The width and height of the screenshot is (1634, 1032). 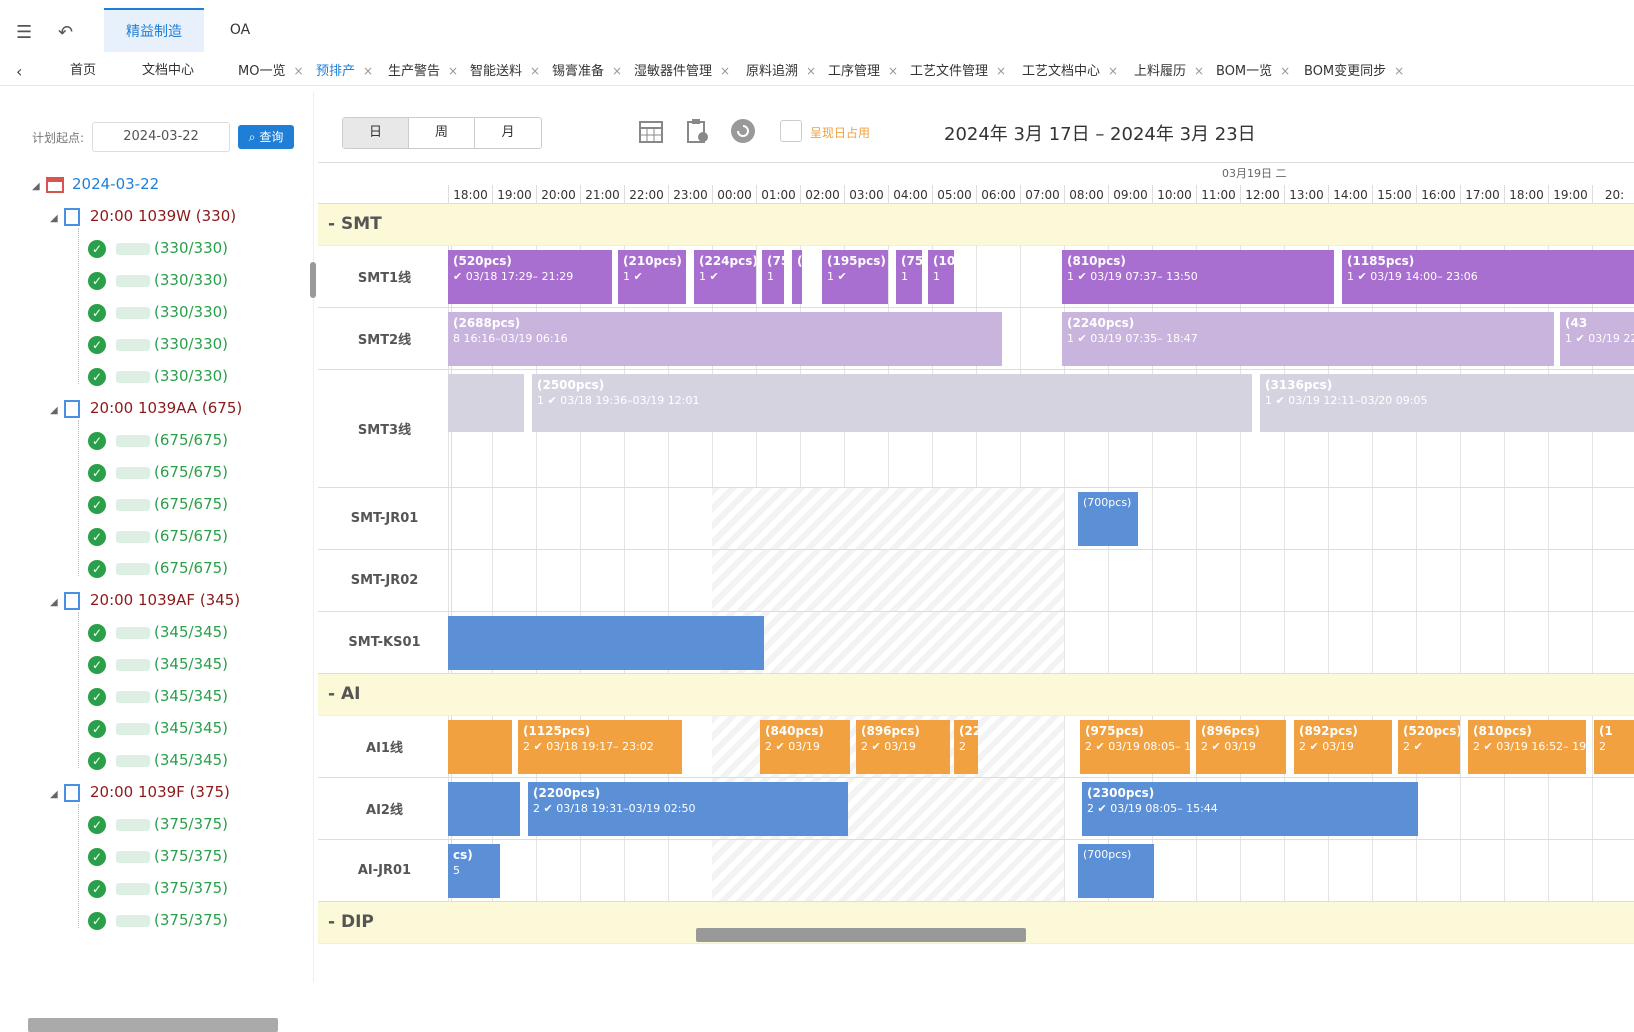 I want to click on tab-item: 上料履历 ×, so click(x=1165, y=71).